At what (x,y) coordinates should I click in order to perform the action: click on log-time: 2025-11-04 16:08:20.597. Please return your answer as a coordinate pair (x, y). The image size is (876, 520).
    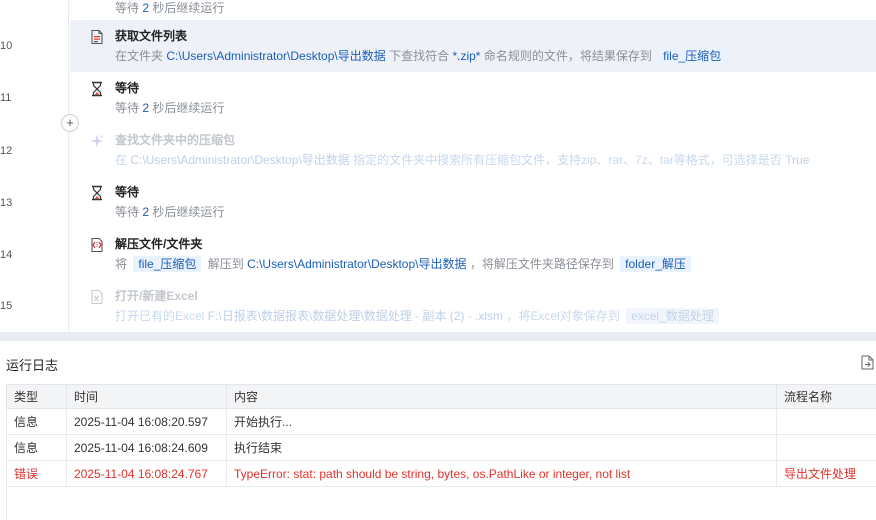
    Looking at the image, I should click on (146, 421).